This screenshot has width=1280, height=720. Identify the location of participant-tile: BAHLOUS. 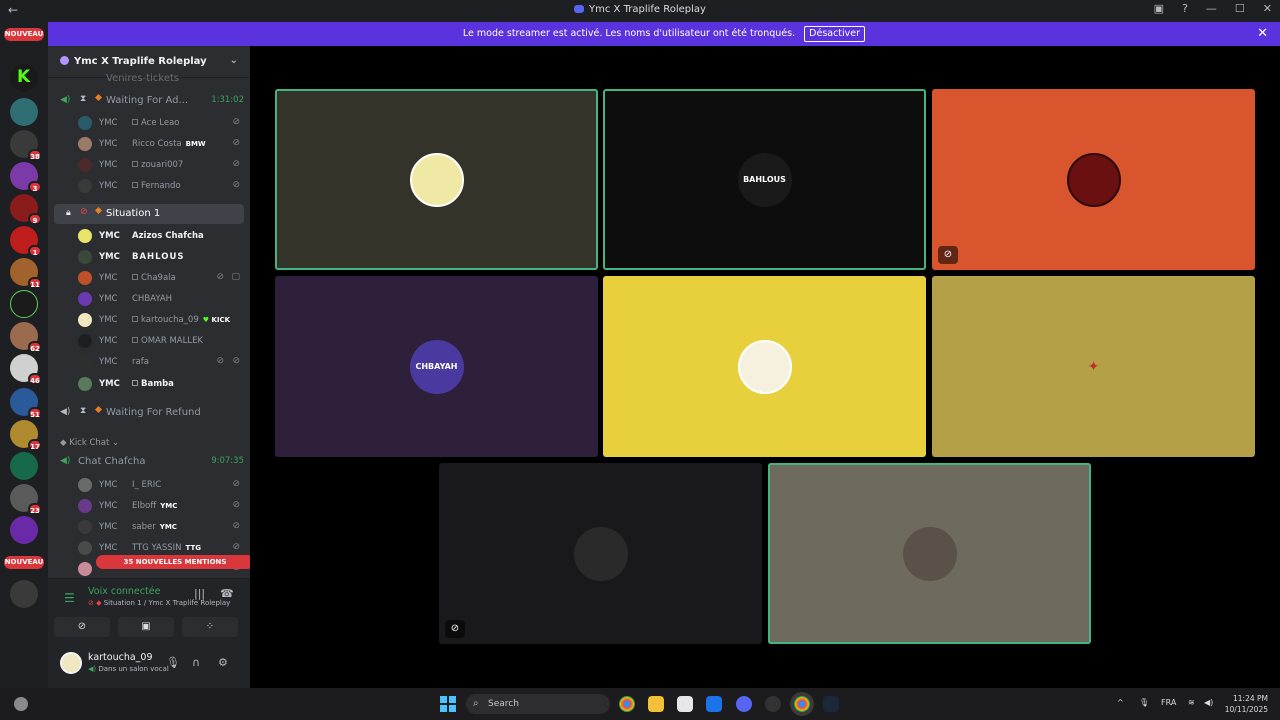
(764, 179).